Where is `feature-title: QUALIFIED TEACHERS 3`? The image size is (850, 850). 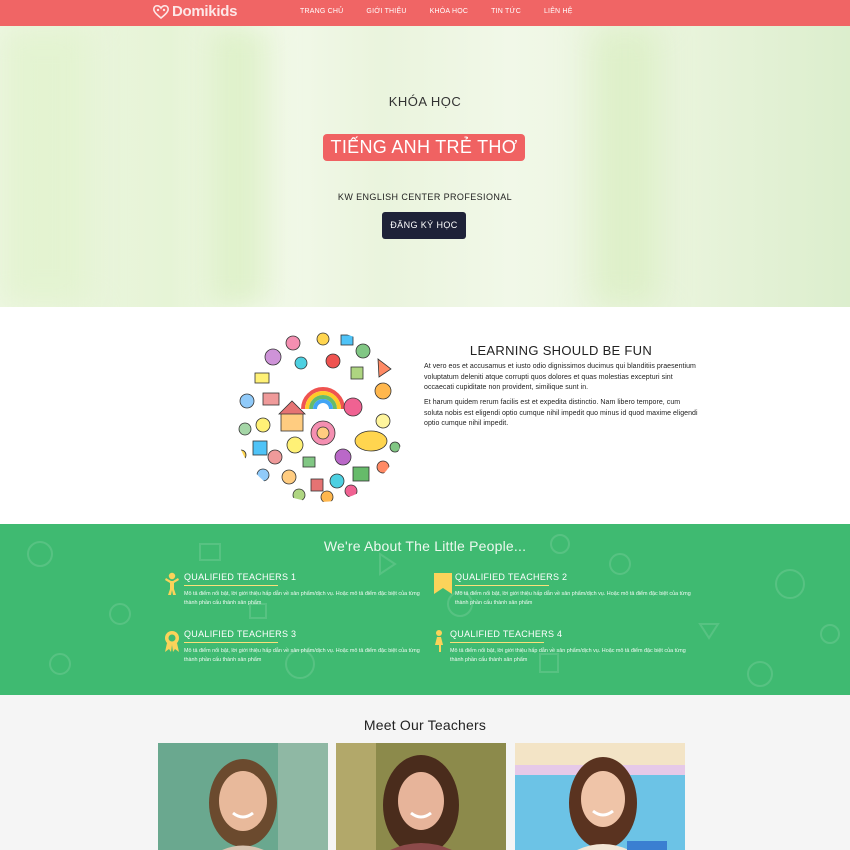
feature-title: QUALIFIED TEACHERS 3 is located at coordinates (240, 634).